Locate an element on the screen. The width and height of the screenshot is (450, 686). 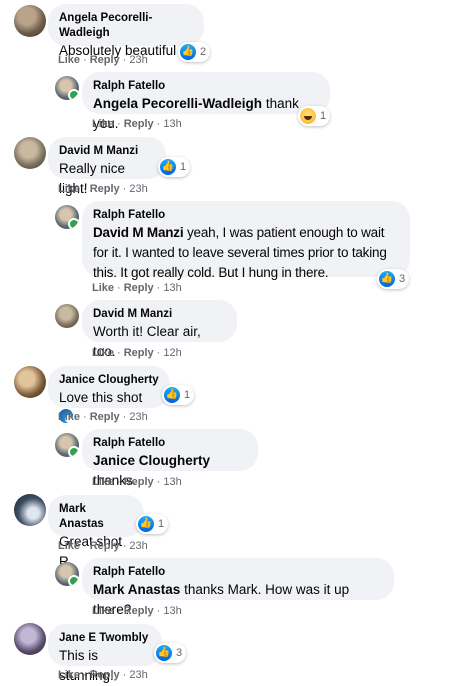
mention-link: David M Manzi is located at coordinates (138, 232).